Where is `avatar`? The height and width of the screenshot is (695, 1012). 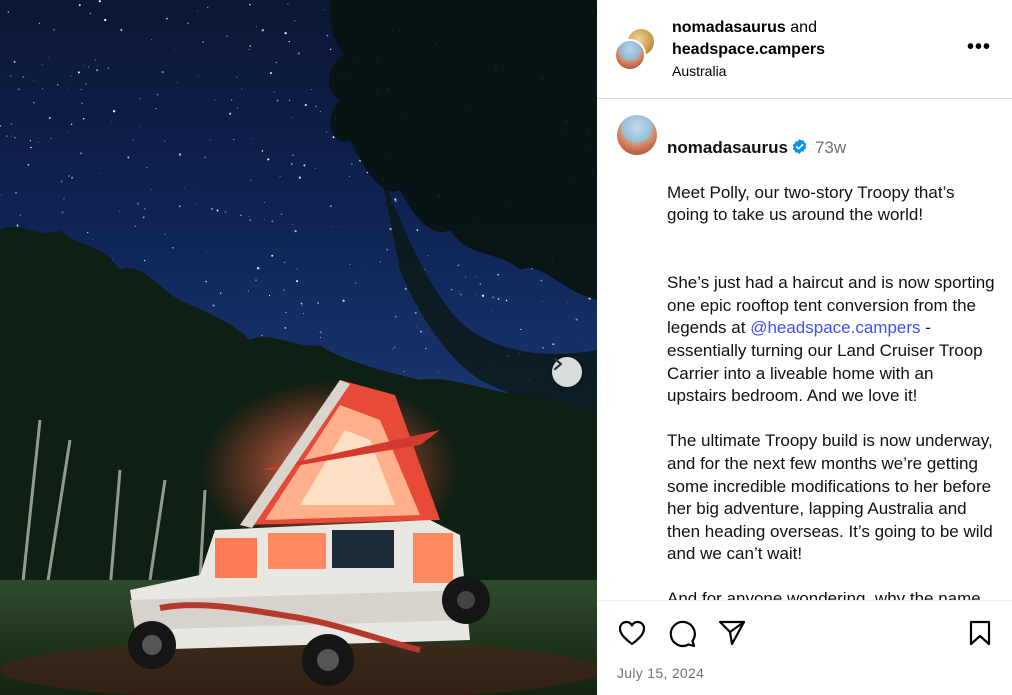
avatar is located at coordinates (637, 135).